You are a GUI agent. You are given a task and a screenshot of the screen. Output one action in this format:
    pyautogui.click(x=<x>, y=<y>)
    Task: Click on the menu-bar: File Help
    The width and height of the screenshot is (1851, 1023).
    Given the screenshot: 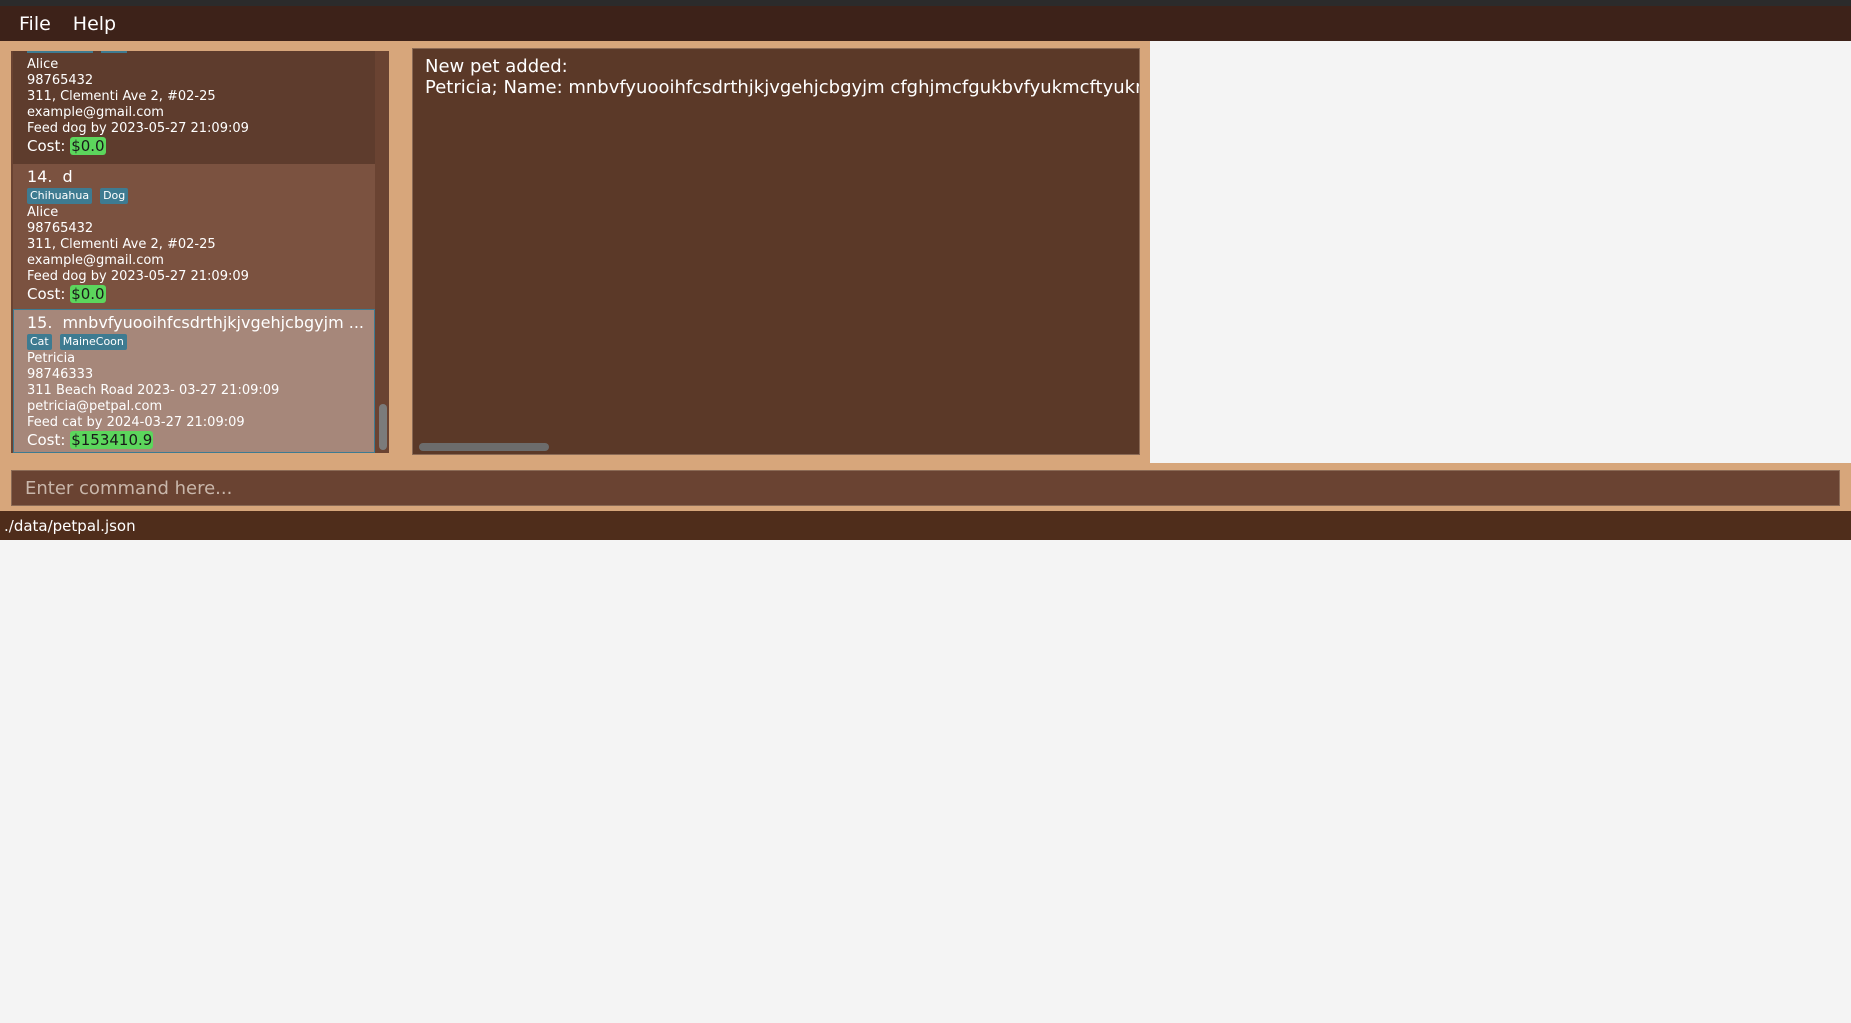 What is the action you would take?
    pyautogui.click(x=925, y=23)
    